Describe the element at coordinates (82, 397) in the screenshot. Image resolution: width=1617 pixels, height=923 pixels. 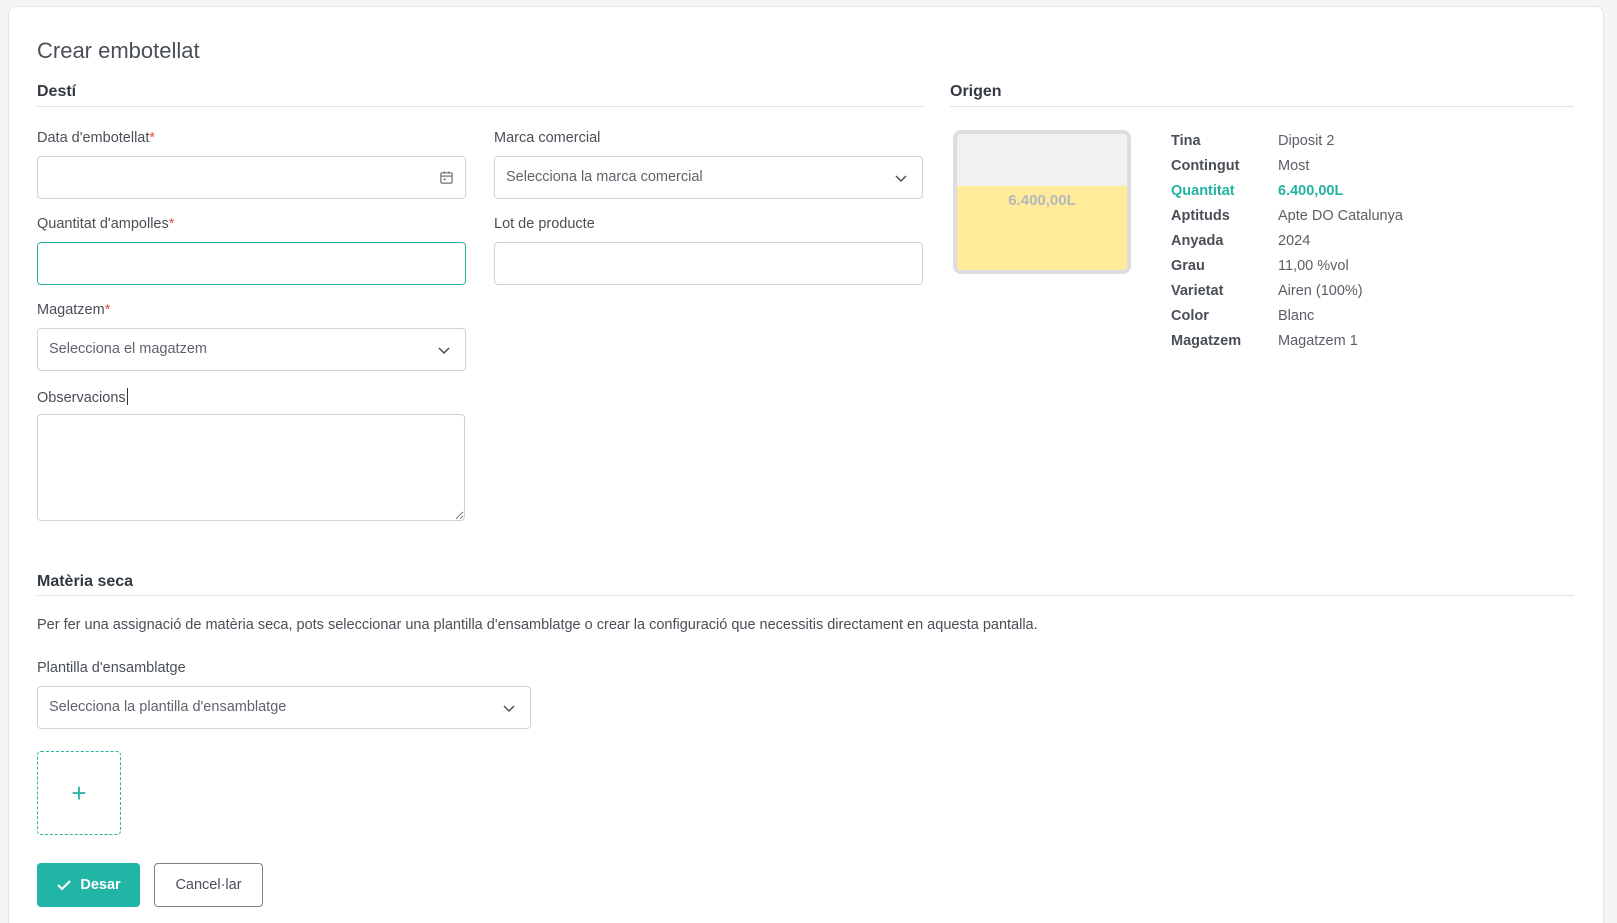
I see `observations-label: Observacions` at that location.